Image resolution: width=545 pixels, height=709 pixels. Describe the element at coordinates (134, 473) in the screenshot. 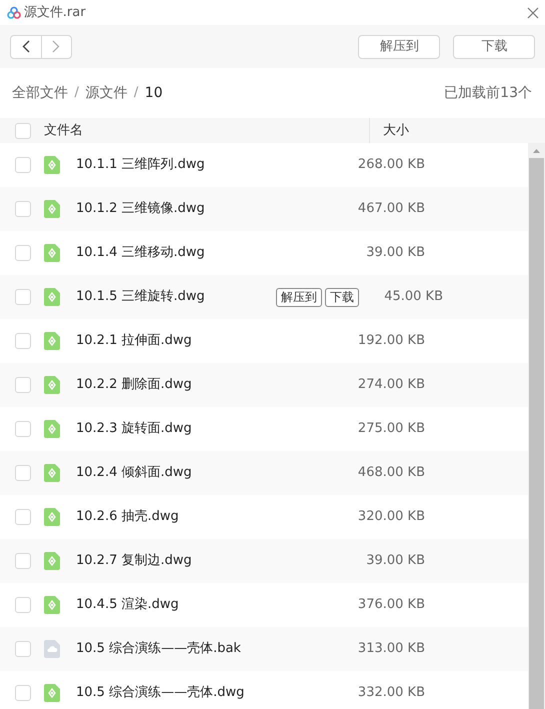

I see `file-name: 10.2.4 倾斜面.dwg` at that location.